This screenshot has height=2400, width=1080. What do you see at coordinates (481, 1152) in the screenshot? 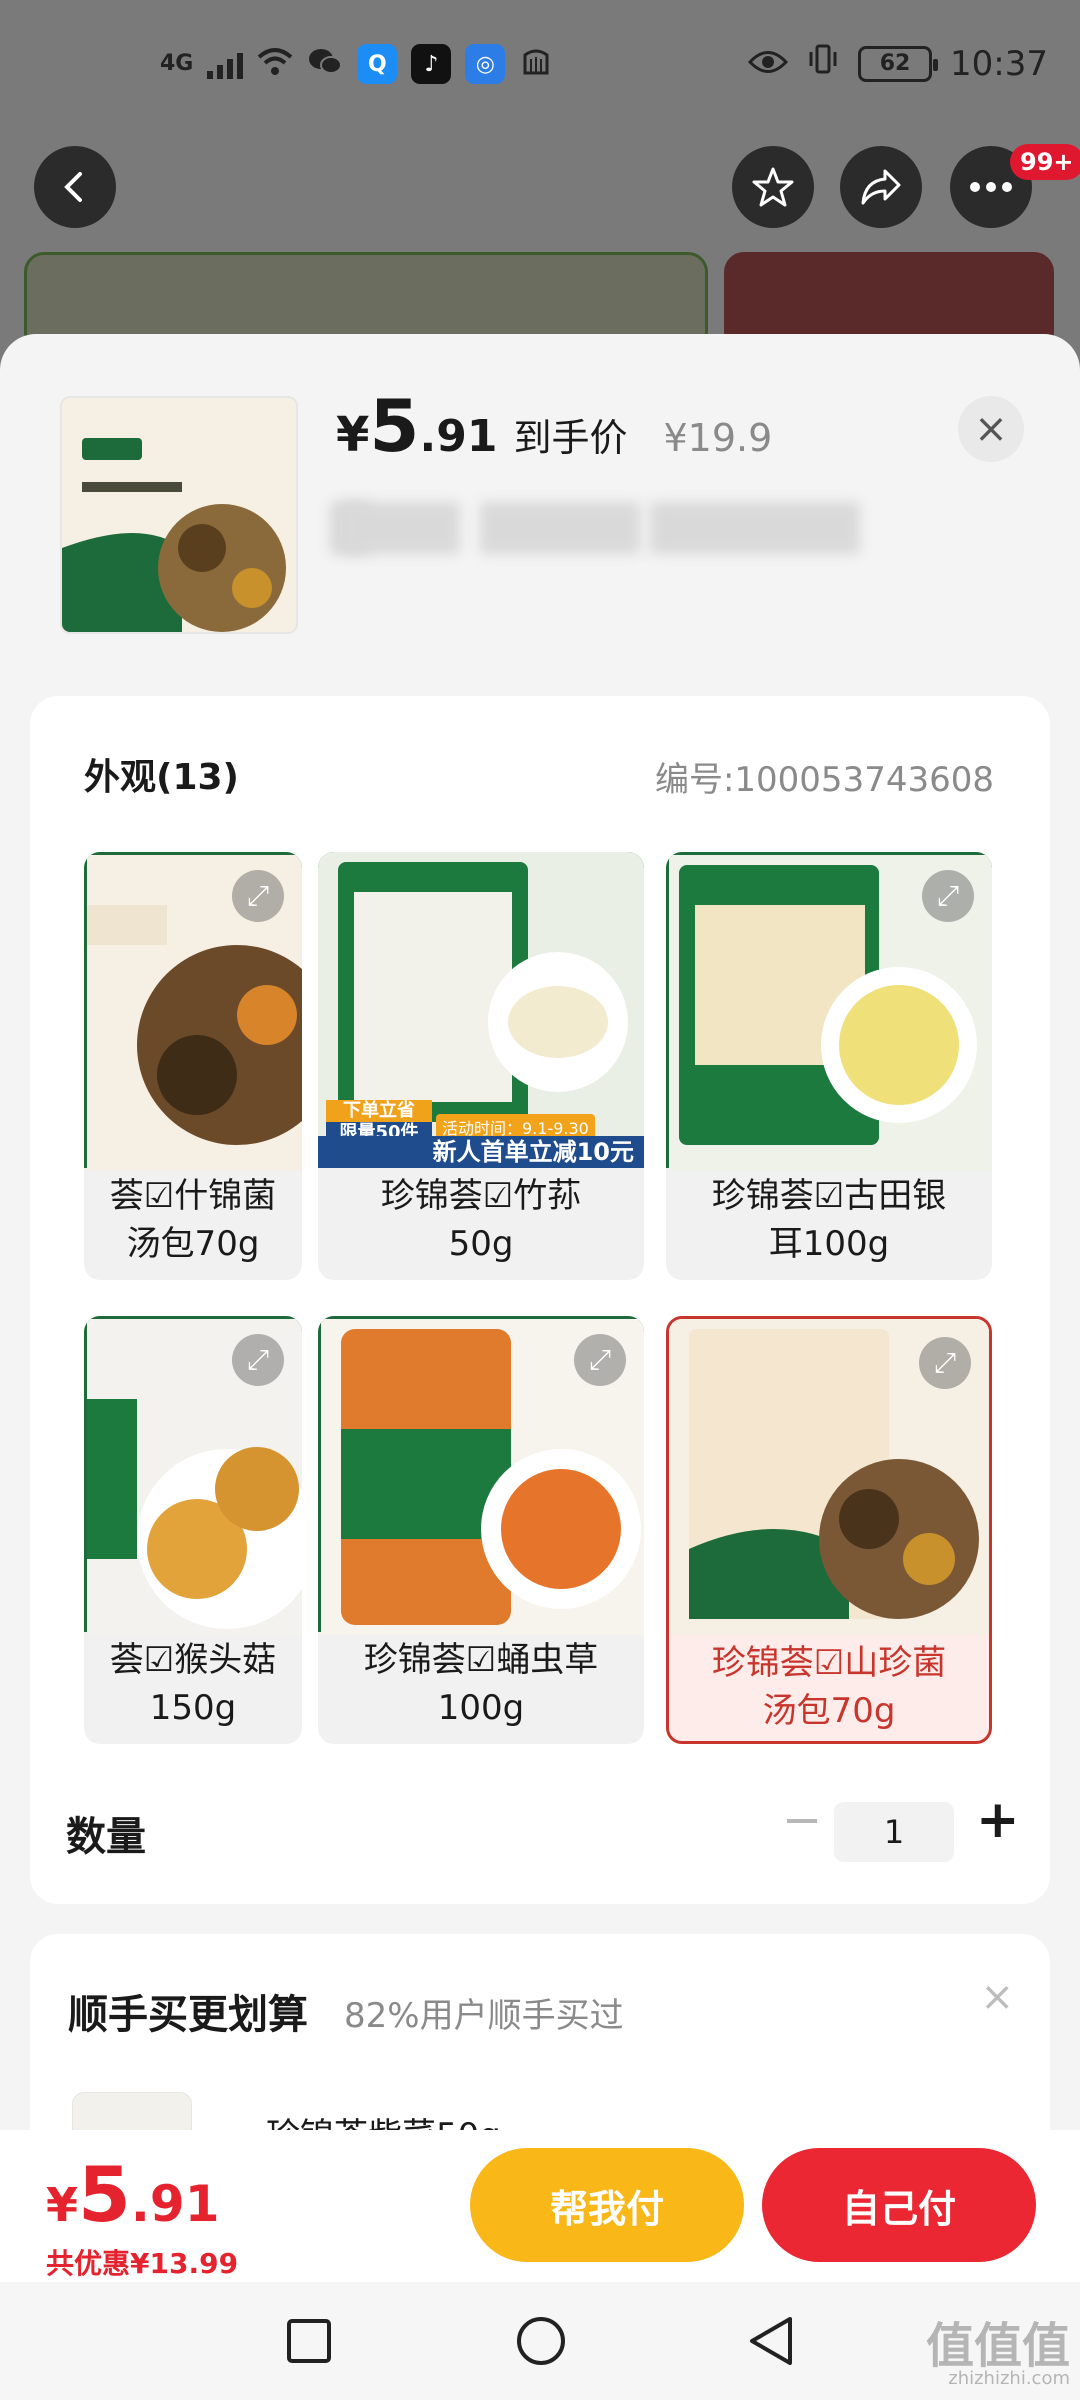
I see `promo-banner: 新人首单立减10元` at bounding box center [481, 1152].